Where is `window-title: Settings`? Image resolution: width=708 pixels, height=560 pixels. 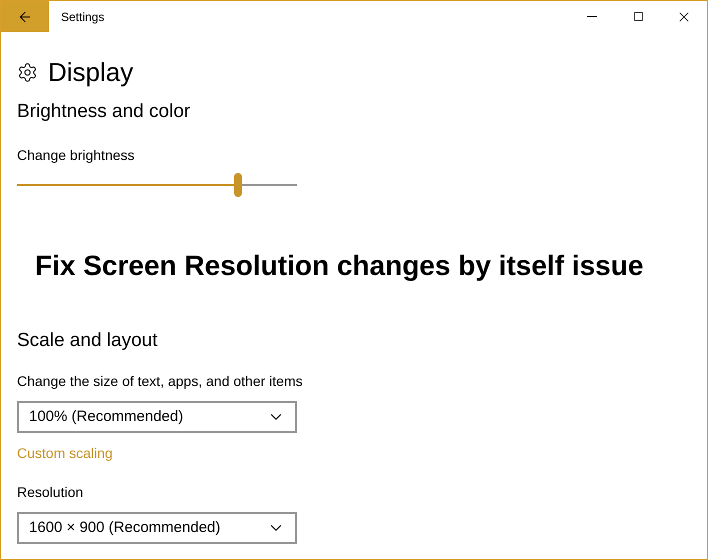 window-title: Settings is located at coordinates (82, 17).